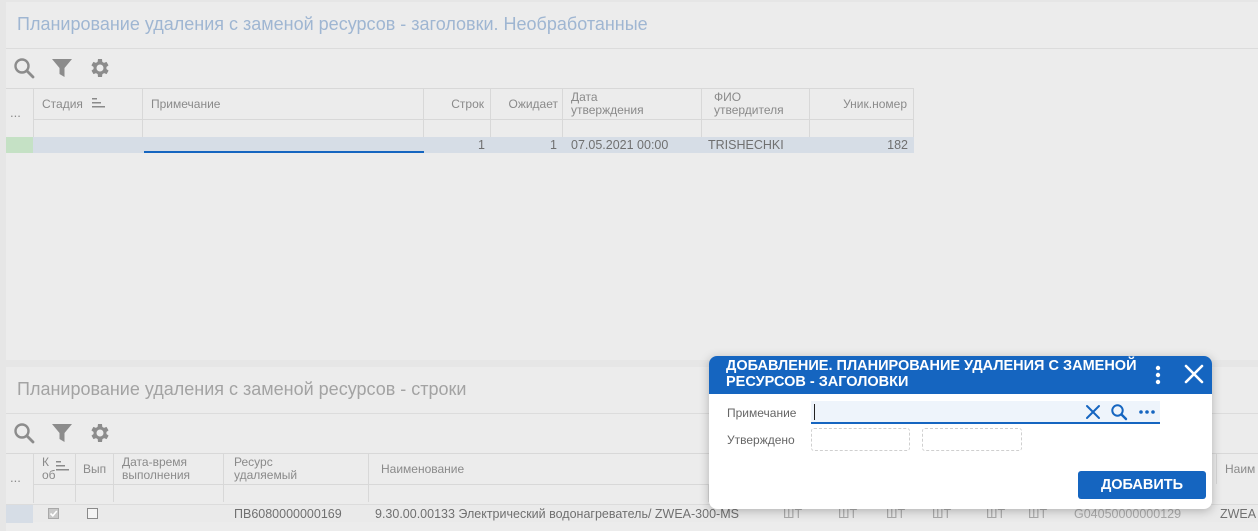 The height and width of the screenshot is (531, 1258). Describe the element at coordinates (860, 439) in the screenshot. I see `approved-date-field` at that location.